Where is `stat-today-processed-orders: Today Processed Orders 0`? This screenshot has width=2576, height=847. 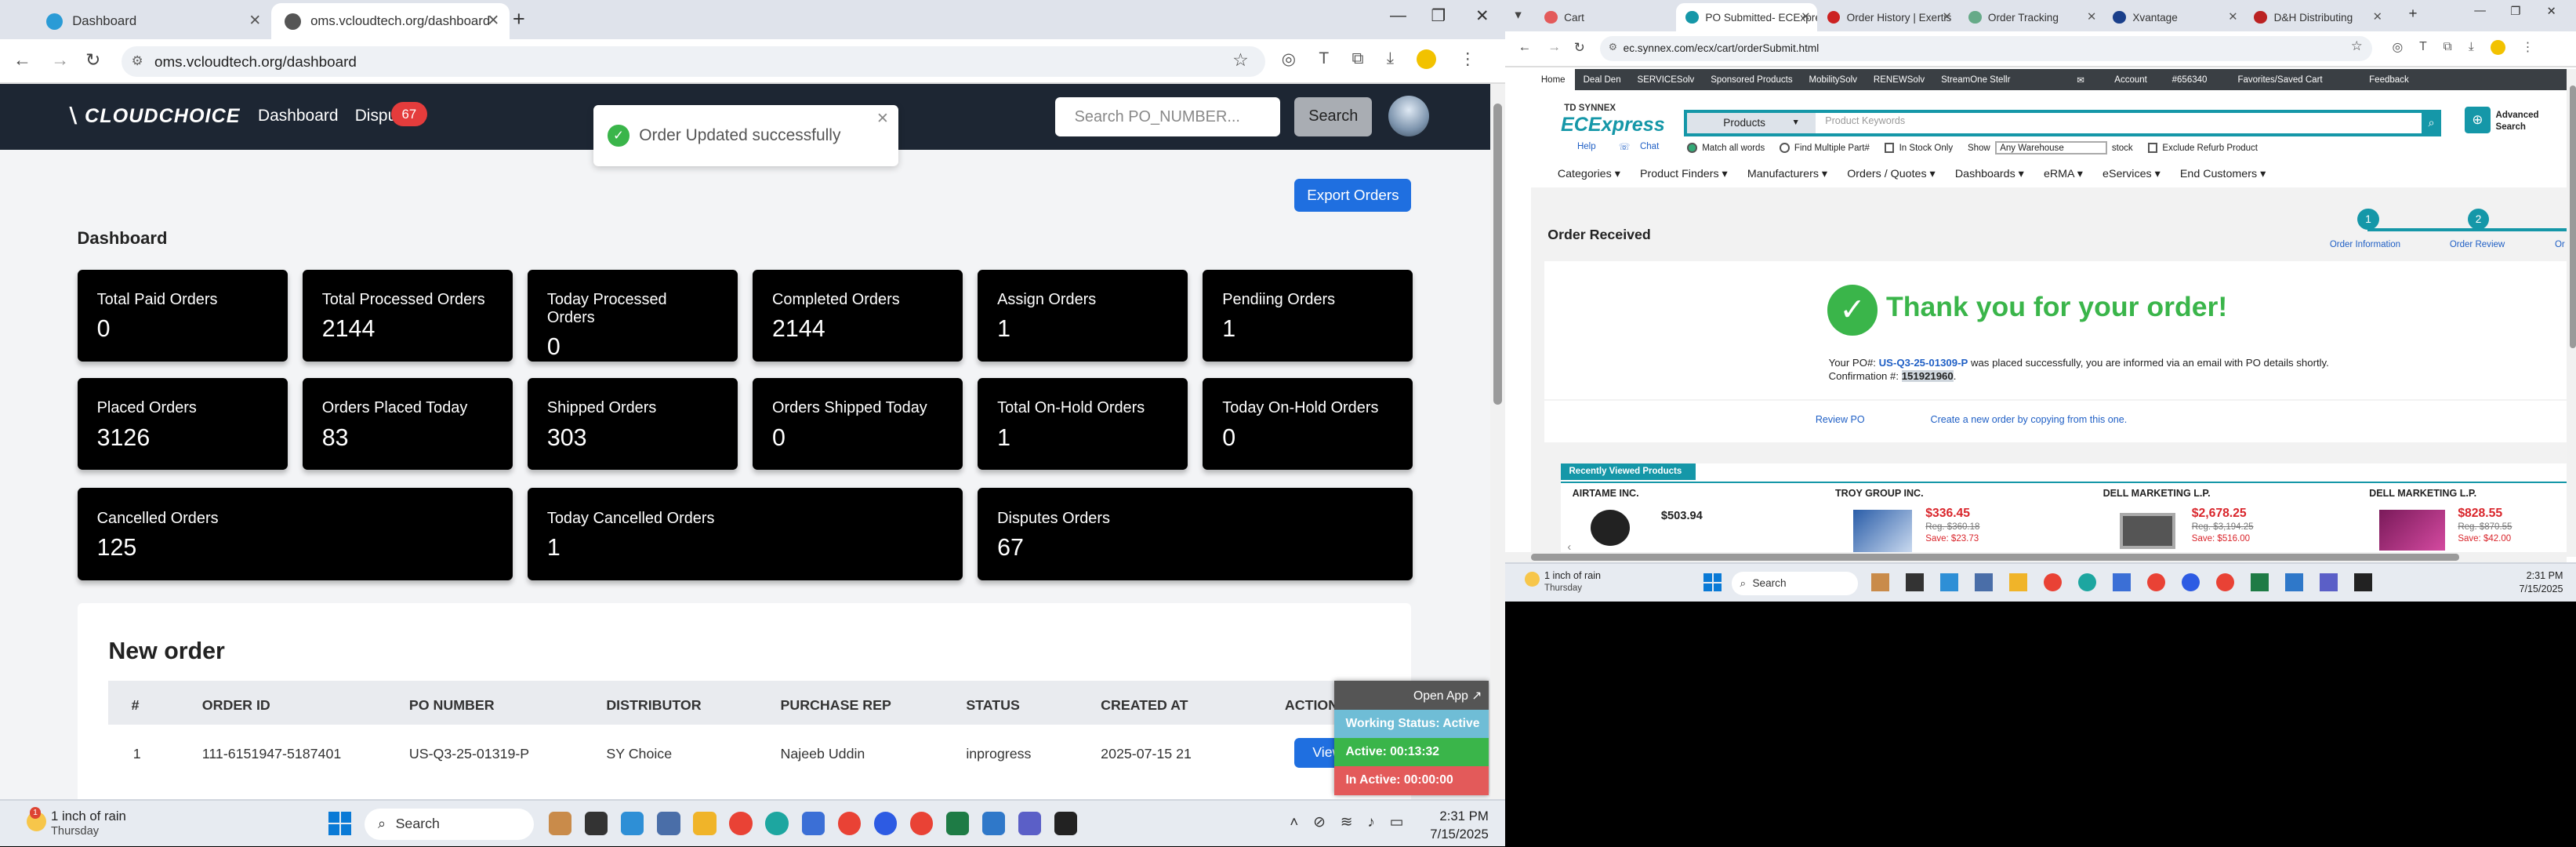
stat-today-processed-orders: Today Processed Orders 0 is located at coordinates (632, 315).